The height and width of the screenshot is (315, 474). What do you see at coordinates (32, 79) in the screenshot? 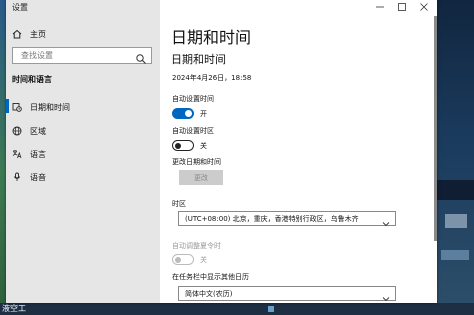
I see `sidebar-section-title: 时间和语言` at bounding box center [32, 79].